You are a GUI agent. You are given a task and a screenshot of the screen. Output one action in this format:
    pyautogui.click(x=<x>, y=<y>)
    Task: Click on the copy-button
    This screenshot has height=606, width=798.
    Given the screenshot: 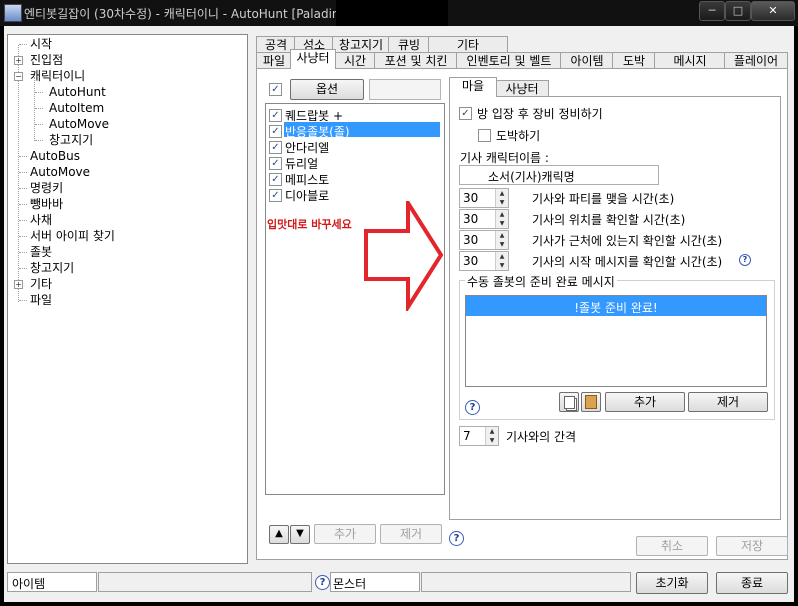 What is the action you would take?
    pyautogui.click(x=569, y=402)
    